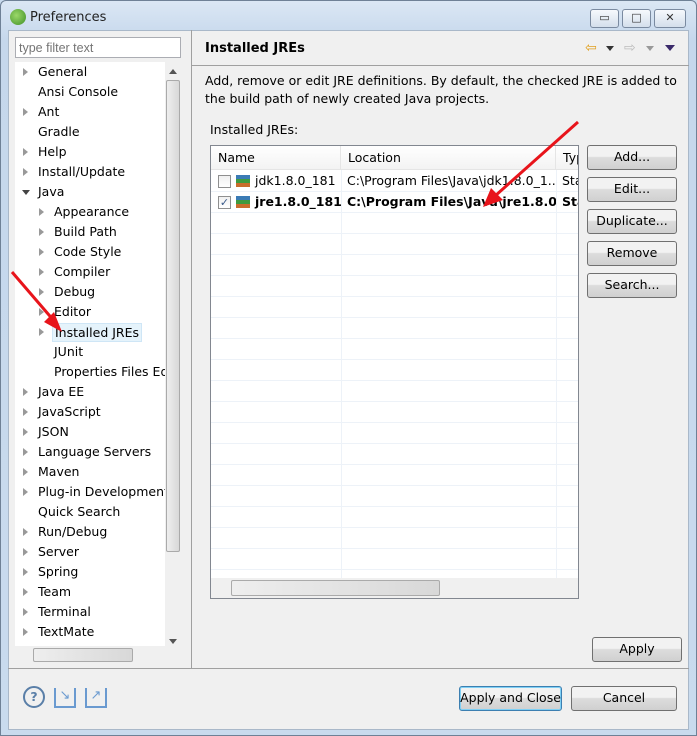 The width and height of the screenshot is (697, 736). Describe the element at coordinates (53, 322) in the screenshot. I see `red-arrowhead-left` at that location.